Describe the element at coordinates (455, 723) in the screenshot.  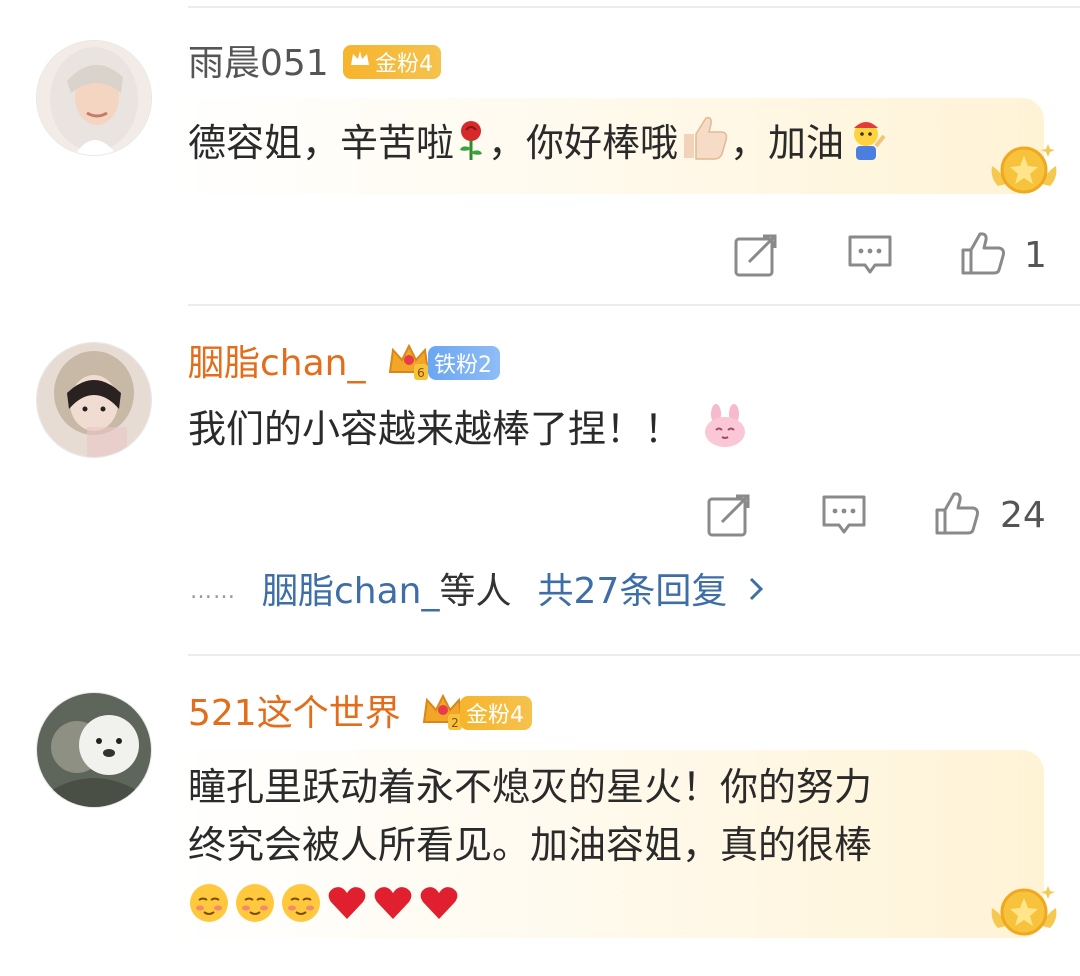
I see `svg-text: 2` at that location.